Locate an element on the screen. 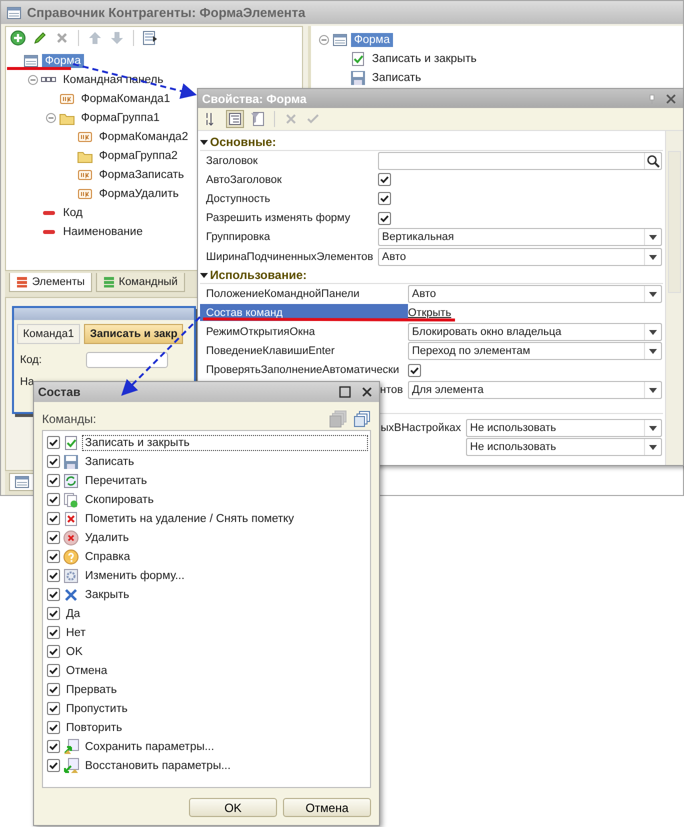  property-name-cell: ПоведениеКлавишиEnter is located at coordinates (304, 351).